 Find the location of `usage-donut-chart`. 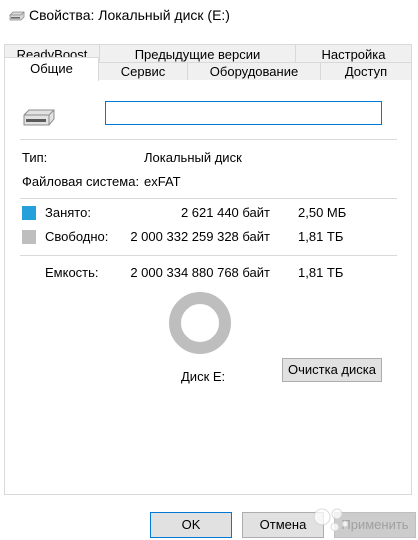

usage-donut-chart is located at coordinates (200, 323).